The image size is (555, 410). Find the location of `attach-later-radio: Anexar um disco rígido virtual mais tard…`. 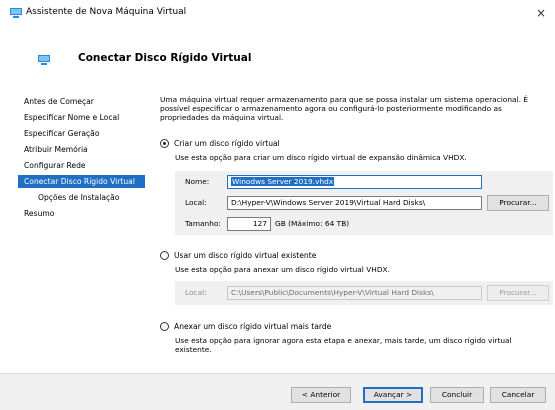

attach-later-radio: Anexar um disco rígido virtual mais tard… is located at coordinates (245, 326).